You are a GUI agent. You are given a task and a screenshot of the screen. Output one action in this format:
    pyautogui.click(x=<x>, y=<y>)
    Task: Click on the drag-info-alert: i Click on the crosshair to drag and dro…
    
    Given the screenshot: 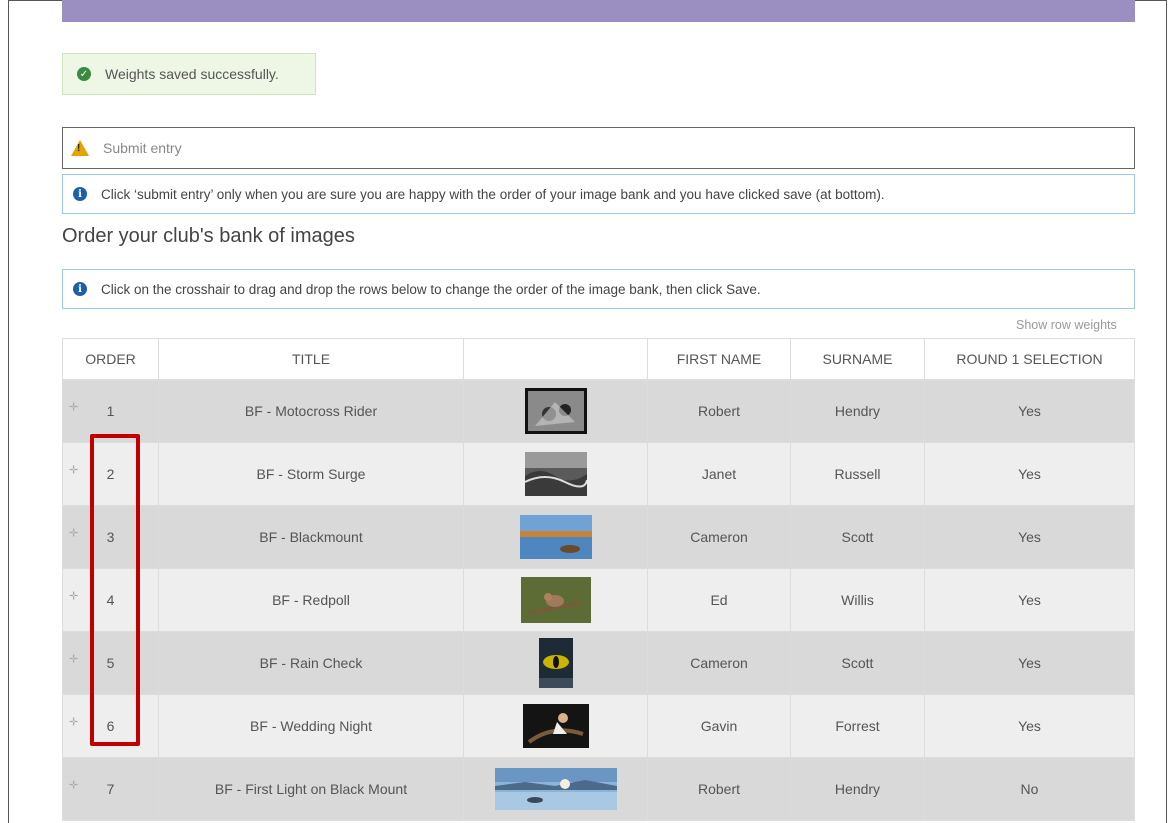 What is the action you would take?
    pyautogui.click(x=598, y=289)
    